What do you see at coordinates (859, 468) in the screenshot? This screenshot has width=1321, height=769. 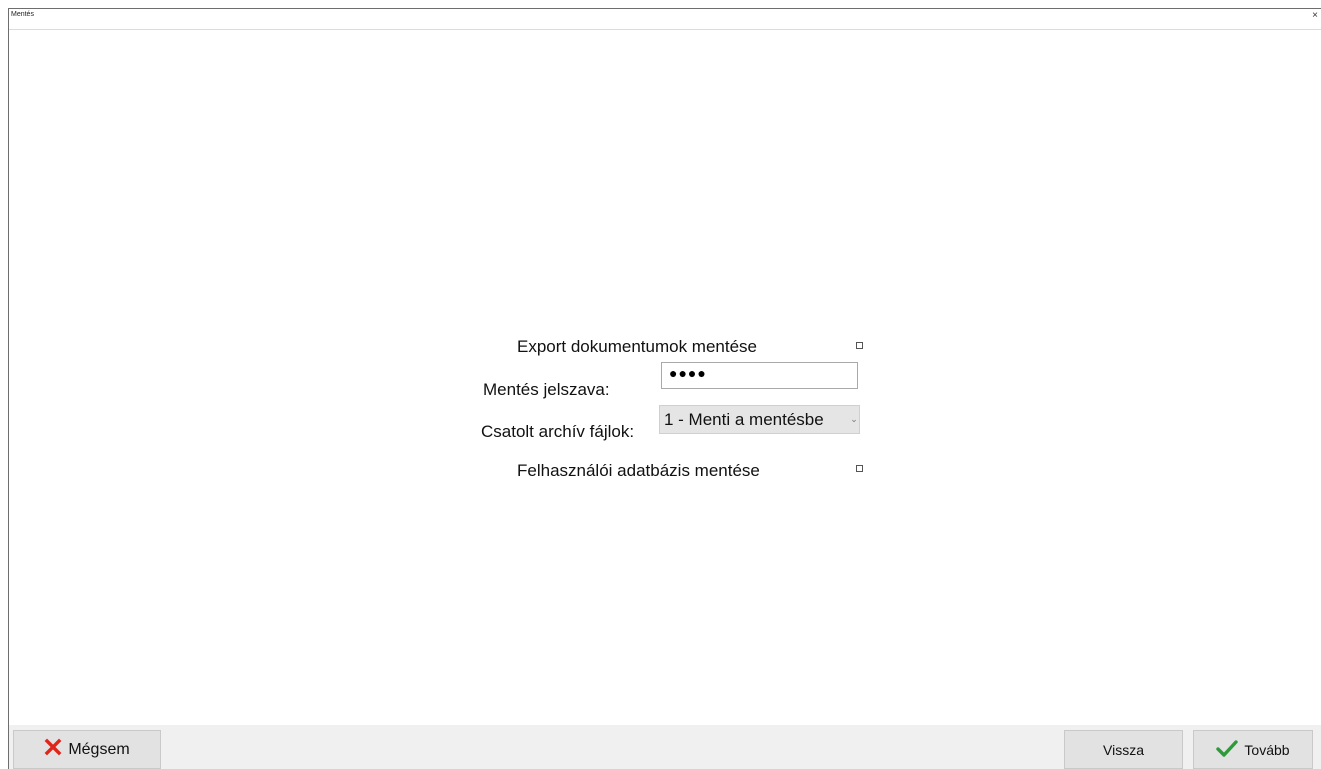 I see `user-database-checkbox` at bounding box center [859, 468].